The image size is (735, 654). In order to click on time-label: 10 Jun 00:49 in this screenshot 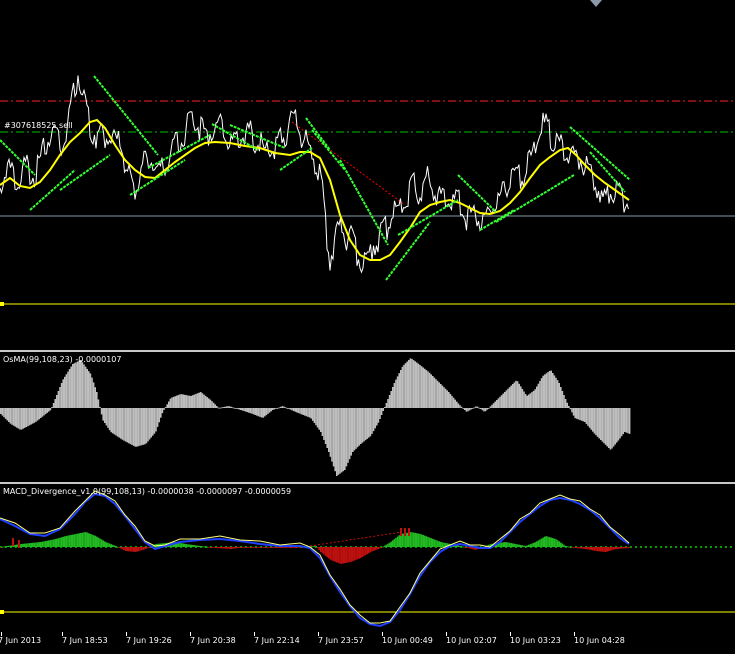, I will do `click(407, 640)`.